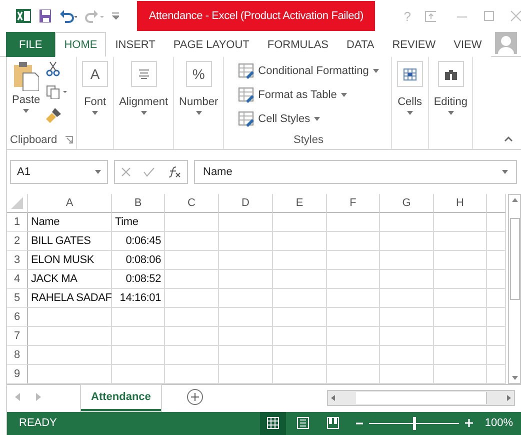 Image resolution: width=521 pixels, height=435 pixels. What do you see at coordinates (246, 203) in the screenshot?
I see `column-header: D` at bounding box center [246, 203].